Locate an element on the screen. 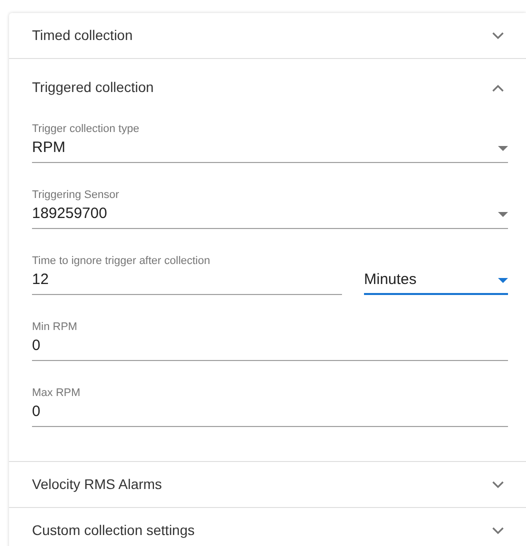  chevron-up-icon is located at coordinates (498, 88).